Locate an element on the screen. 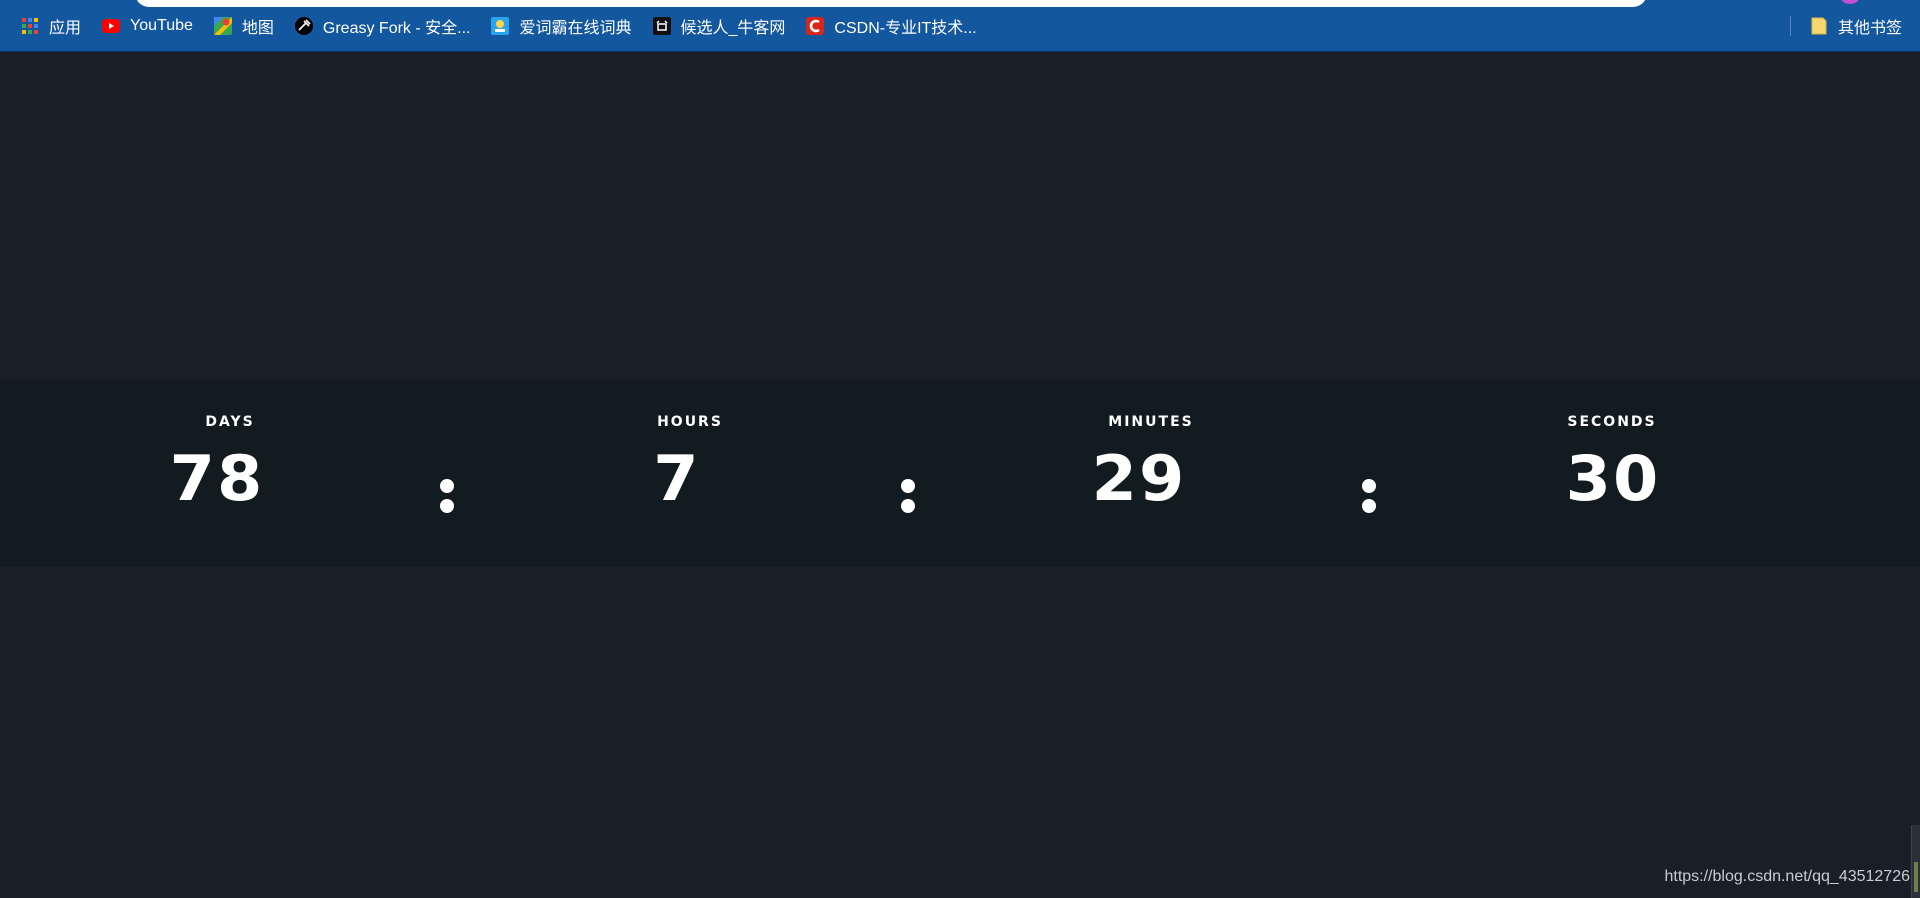  bookmark-apps: 应用 is located at coordinates (54, 26).